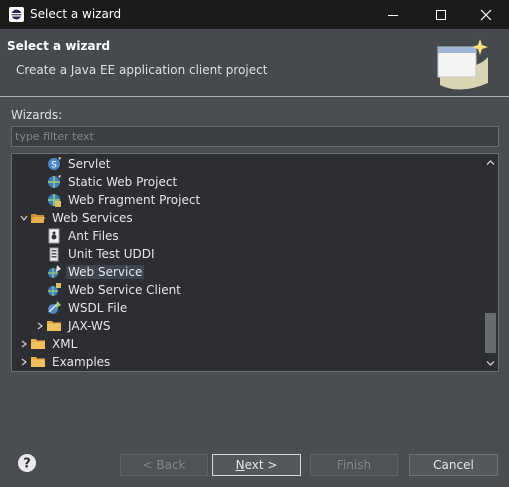 Image resolution: width=509 pixels, height=487 pixels. I want to click on next-label: ext >, so click(261, 465).